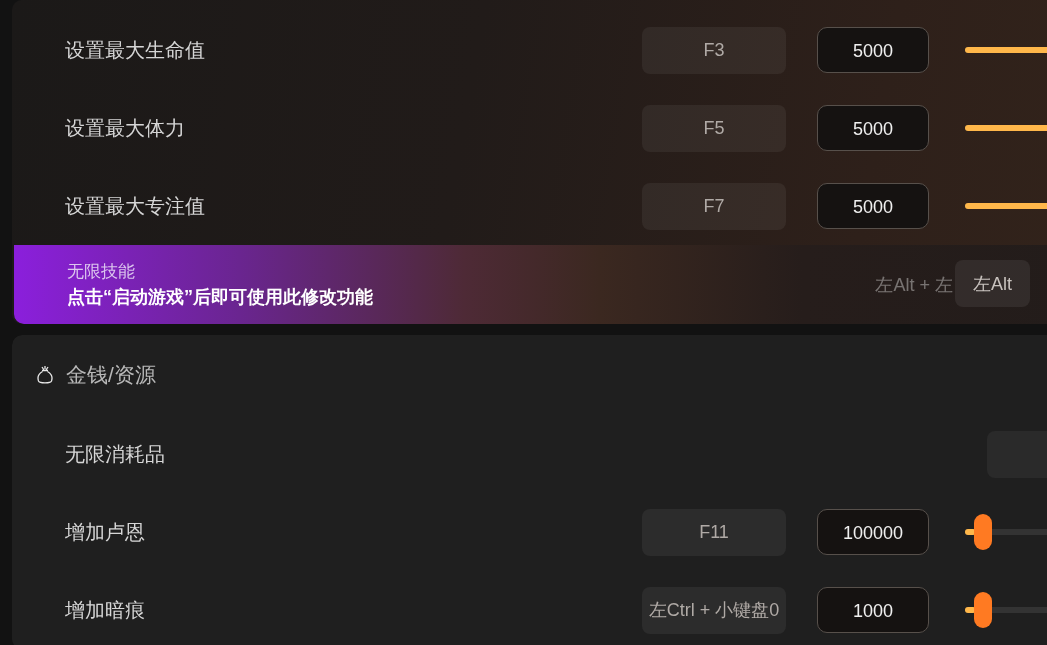 The image size is (1047, 645). Describe the element at coordinates (220, 297) in the screenshot. I see `locked-notice: 点击“启动游戏”后即可使用此修改功能` at that location.